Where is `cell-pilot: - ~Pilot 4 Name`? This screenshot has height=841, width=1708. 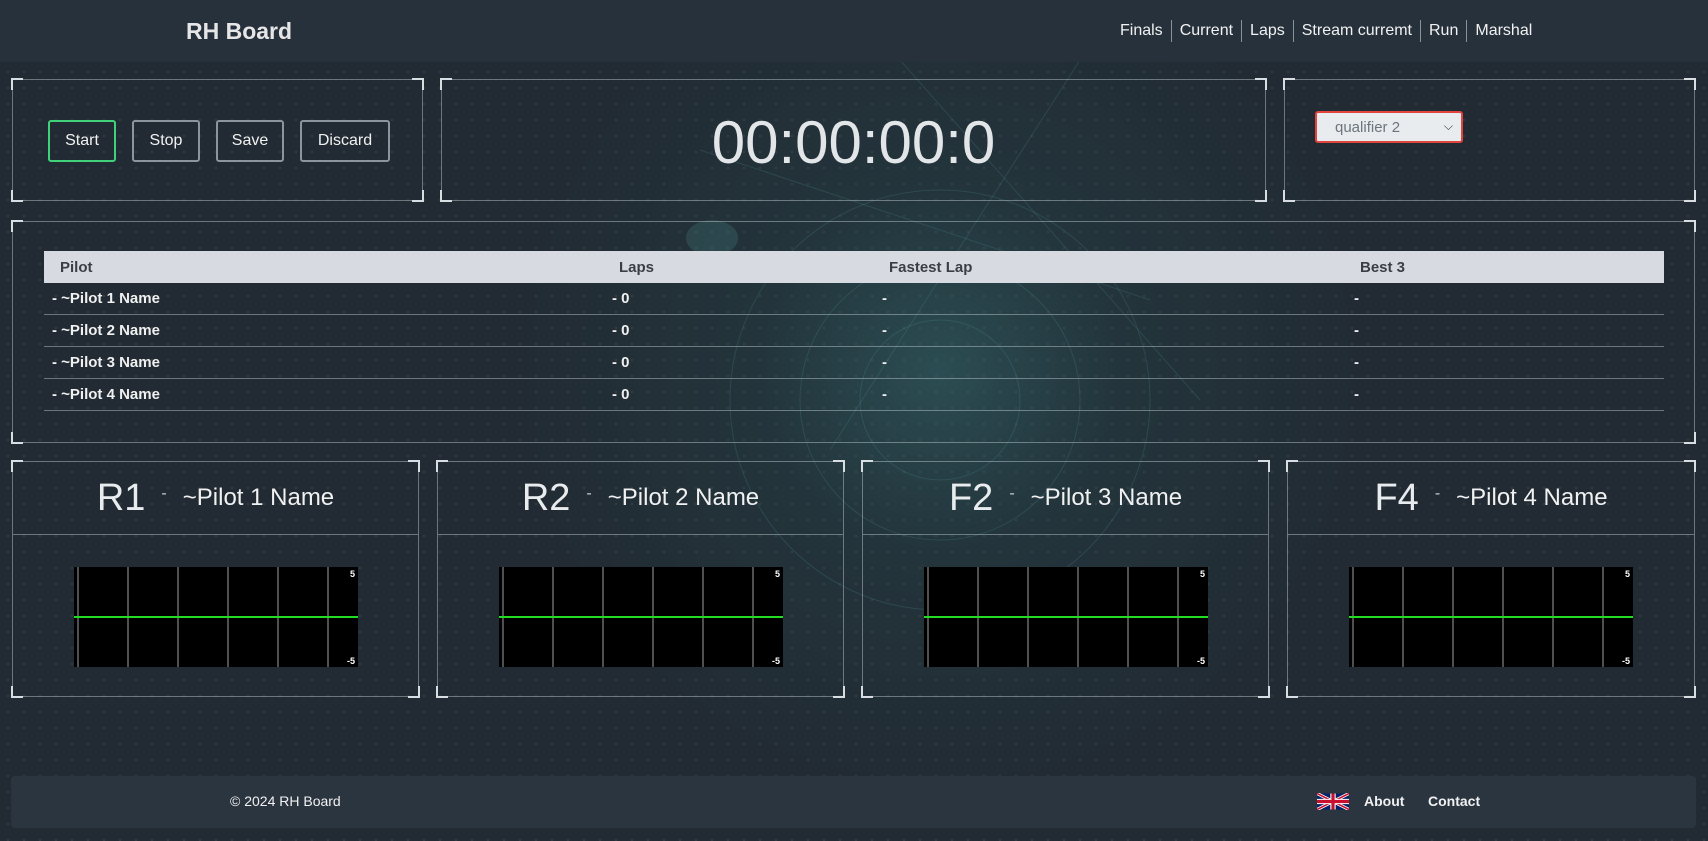
cell-pilot: - ~Pilot 4 Name is located at coordinates (106, 394).